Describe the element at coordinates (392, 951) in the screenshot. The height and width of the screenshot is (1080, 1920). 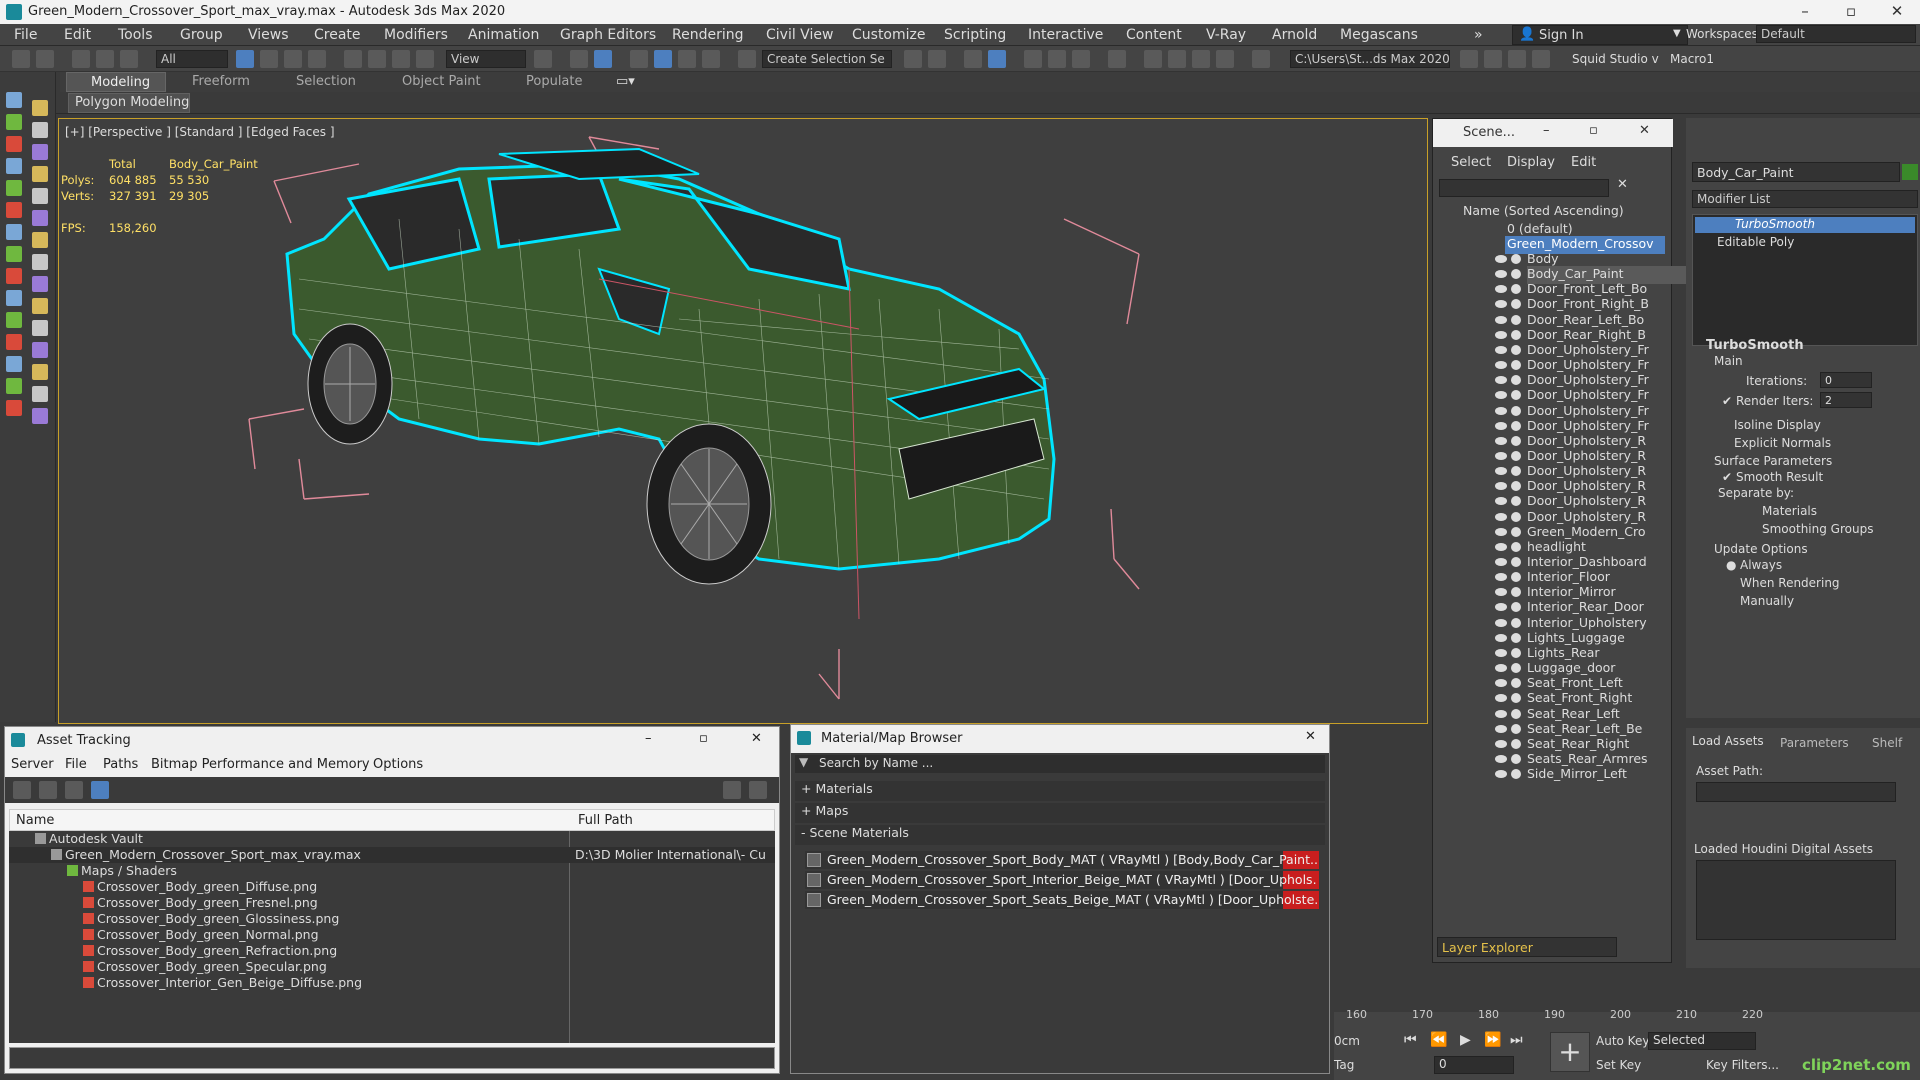
I see `asset-row: Crossover_Body_green_Refraction.png` at that location.